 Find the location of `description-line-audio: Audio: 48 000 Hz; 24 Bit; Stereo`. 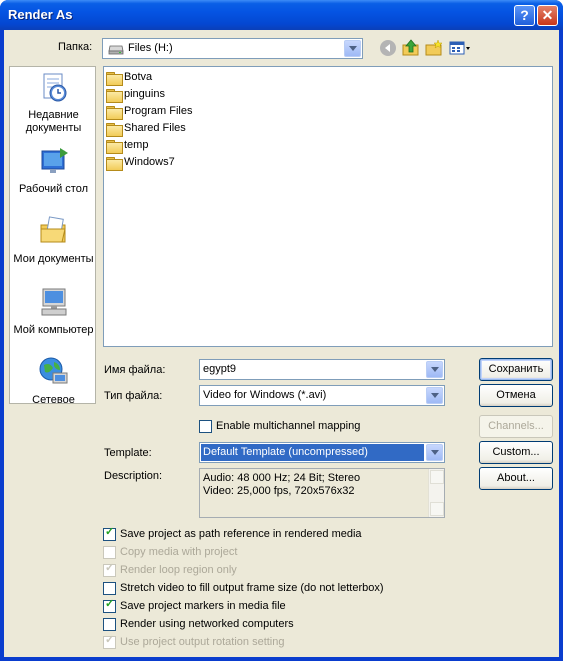

description-line-audio: Audio: 48 000 Hz; 24 Bit; Stereo is located at coordinates (282, 478).